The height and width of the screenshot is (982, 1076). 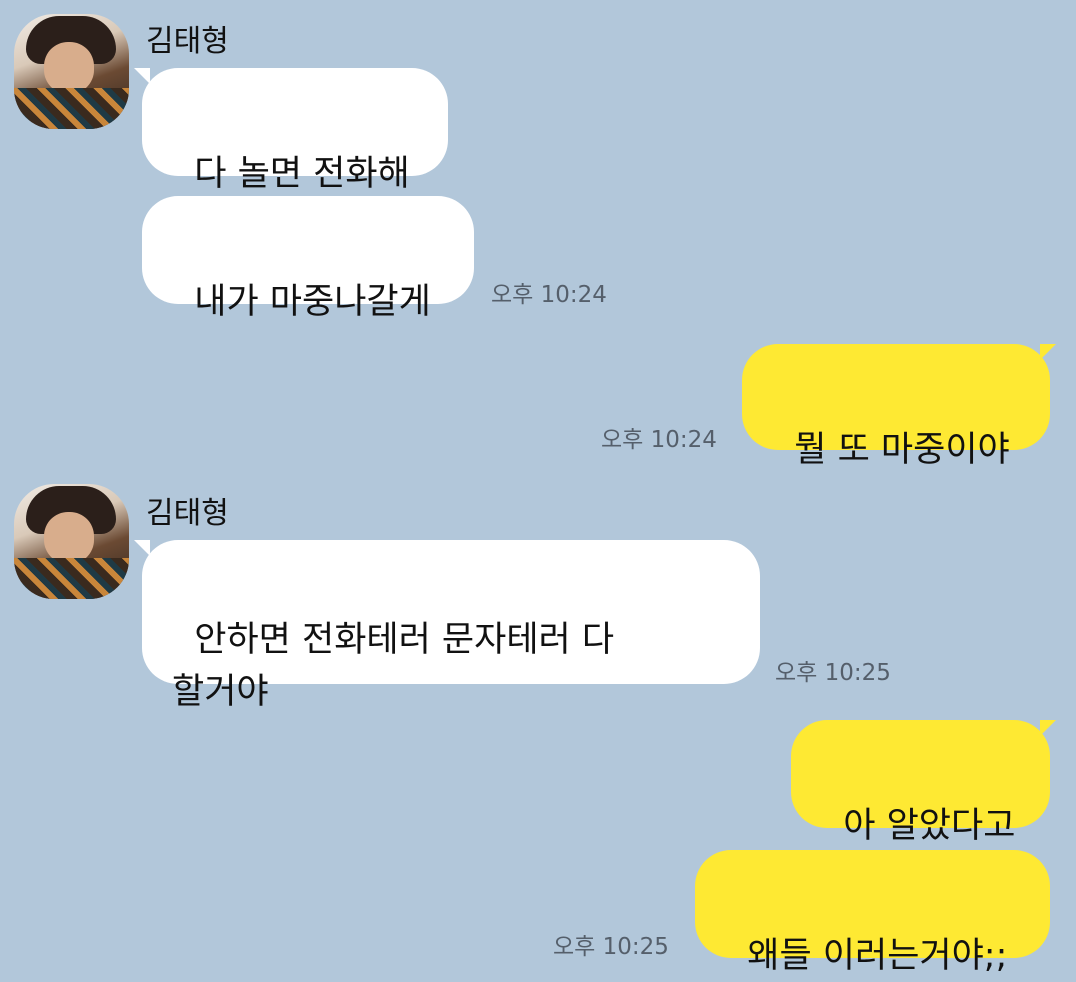 What do you see at coordinates (295, 131) in the screenshot?
I see `message-bubble-incoming: 다 놀면 전화해` at bounding box center [295, 131].